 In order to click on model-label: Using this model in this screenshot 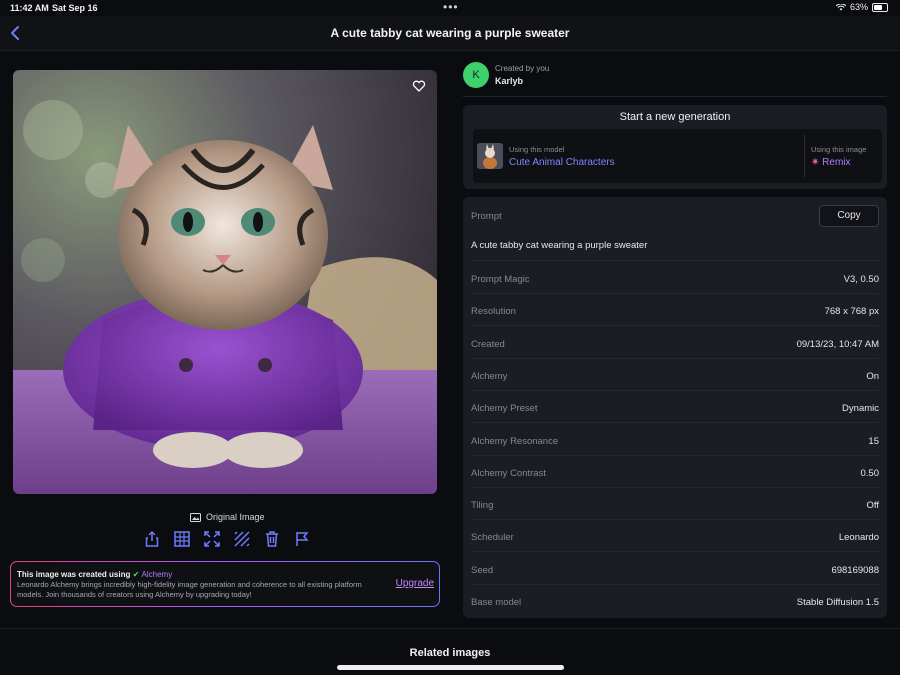, I will do `click(537, 149)`.